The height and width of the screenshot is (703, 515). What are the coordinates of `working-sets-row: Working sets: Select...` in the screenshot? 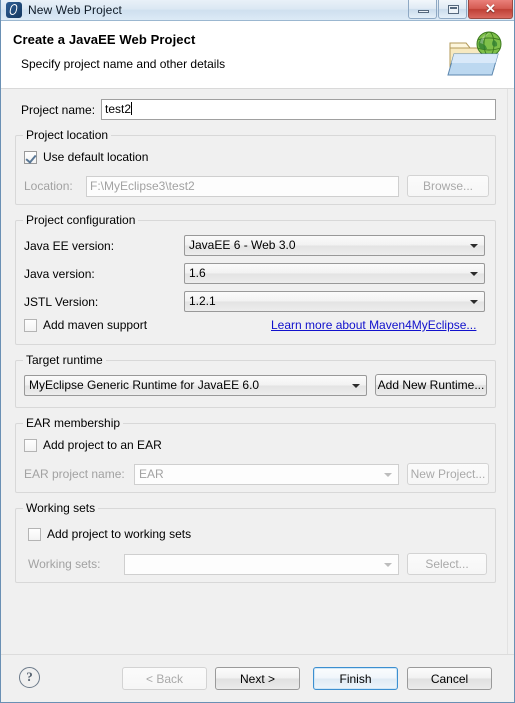 It's located at (257, 564).